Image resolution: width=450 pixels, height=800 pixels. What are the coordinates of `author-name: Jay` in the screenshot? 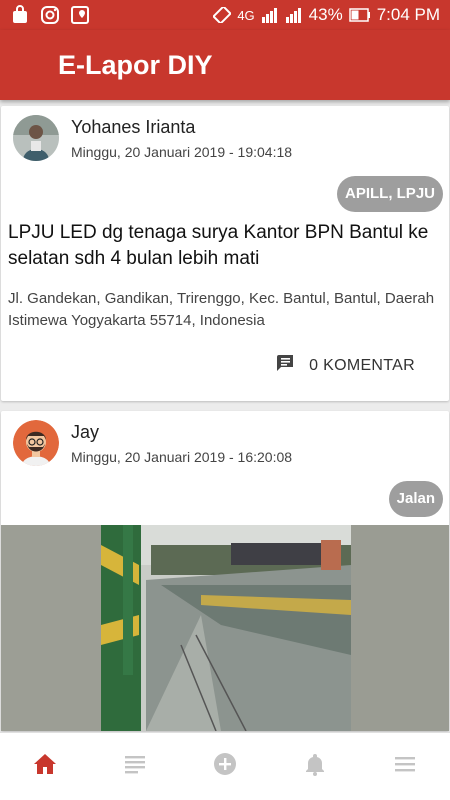 It's located at (85, 432).